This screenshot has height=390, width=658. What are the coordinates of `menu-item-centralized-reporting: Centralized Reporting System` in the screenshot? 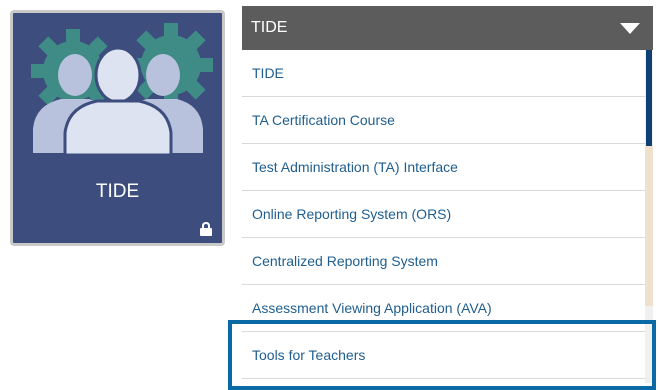 It's located at (443, 261).